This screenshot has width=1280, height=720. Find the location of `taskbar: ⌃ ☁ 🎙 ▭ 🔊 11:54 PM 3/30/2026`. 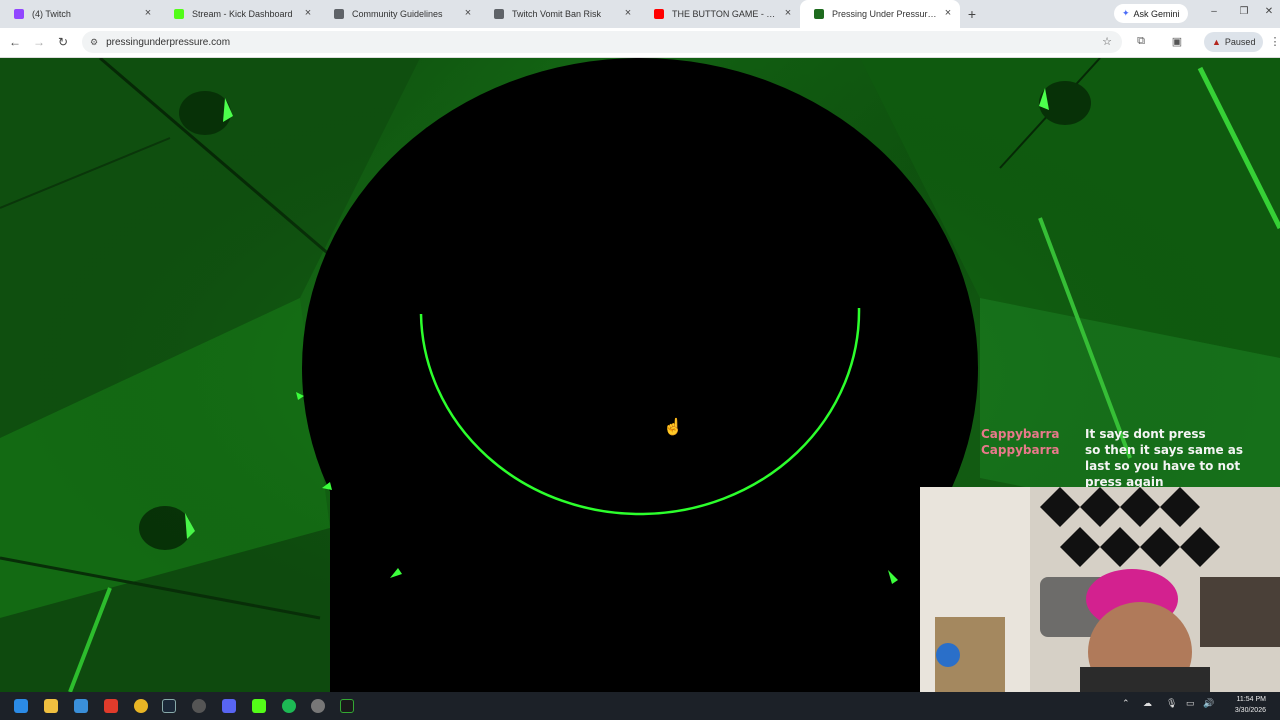

taskbar: ⌃ ☁ 🎙 ▭ 🔊 11:54 PM 3/30/2026 is located at coordinates (640, 706).